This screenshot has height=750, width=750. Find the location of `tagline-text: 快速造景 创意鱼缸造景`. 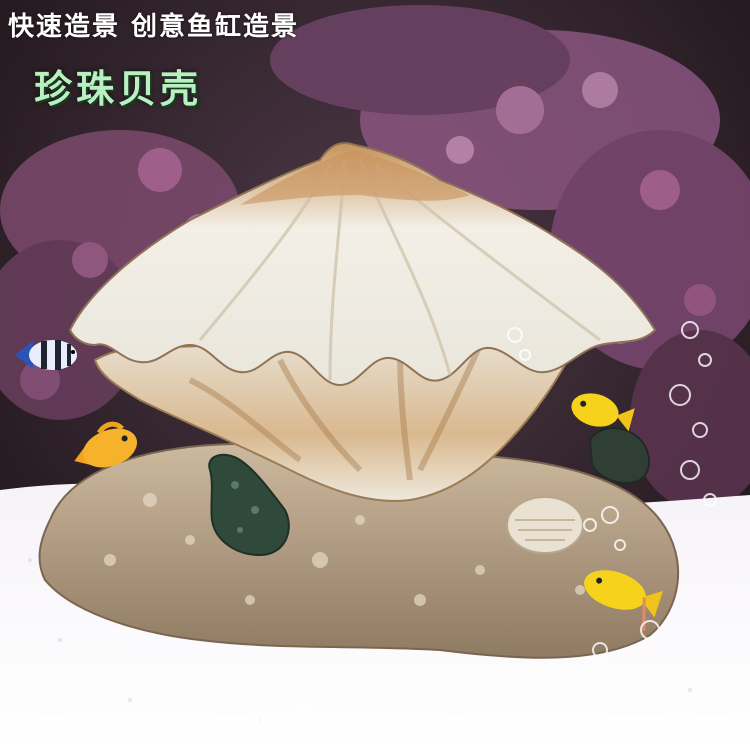

tagline-text: 快速造景 创意鱼缸造景 is located at coordinates (154, 27).